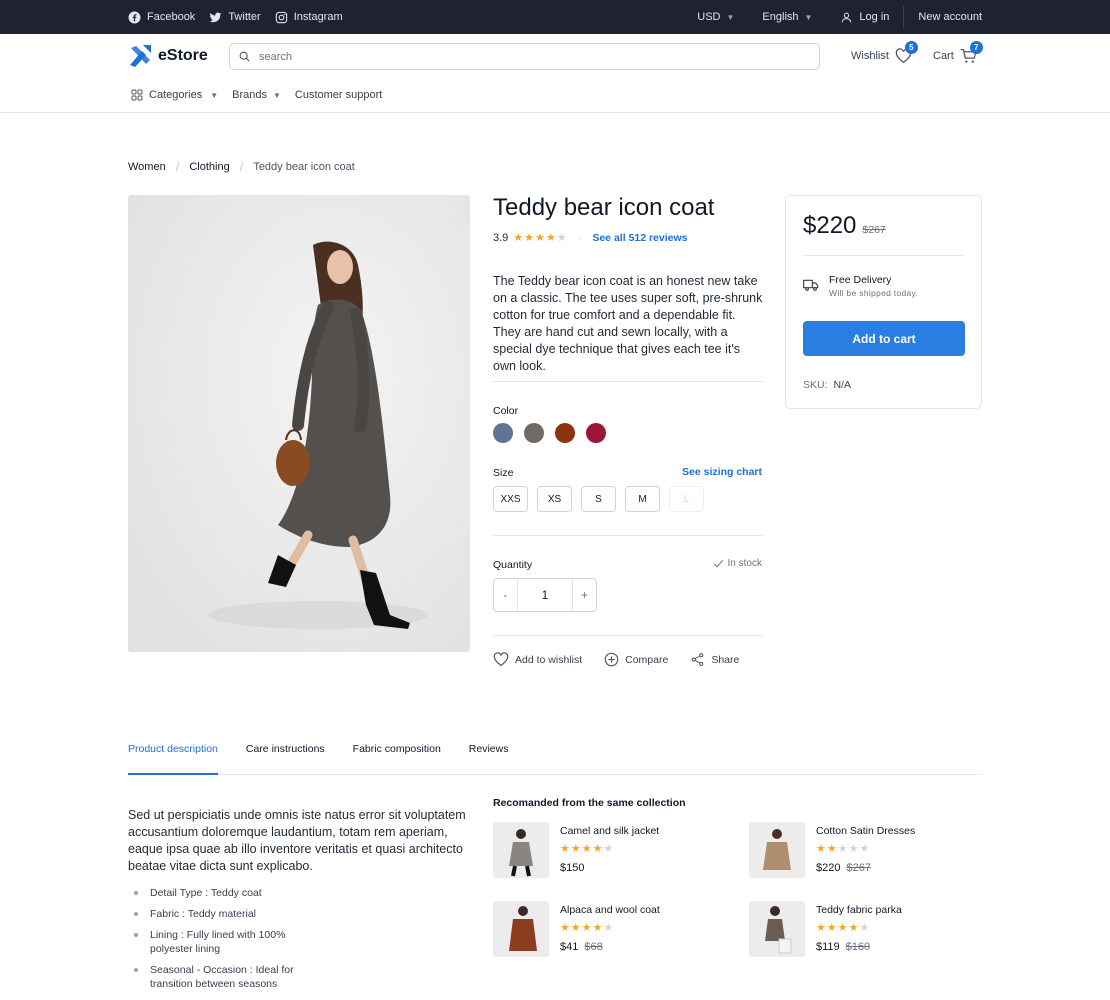 This screenshot has width=1110, height=1000. I want to click on tab-fabric-composition: Fabric composition, so click(397, 758).